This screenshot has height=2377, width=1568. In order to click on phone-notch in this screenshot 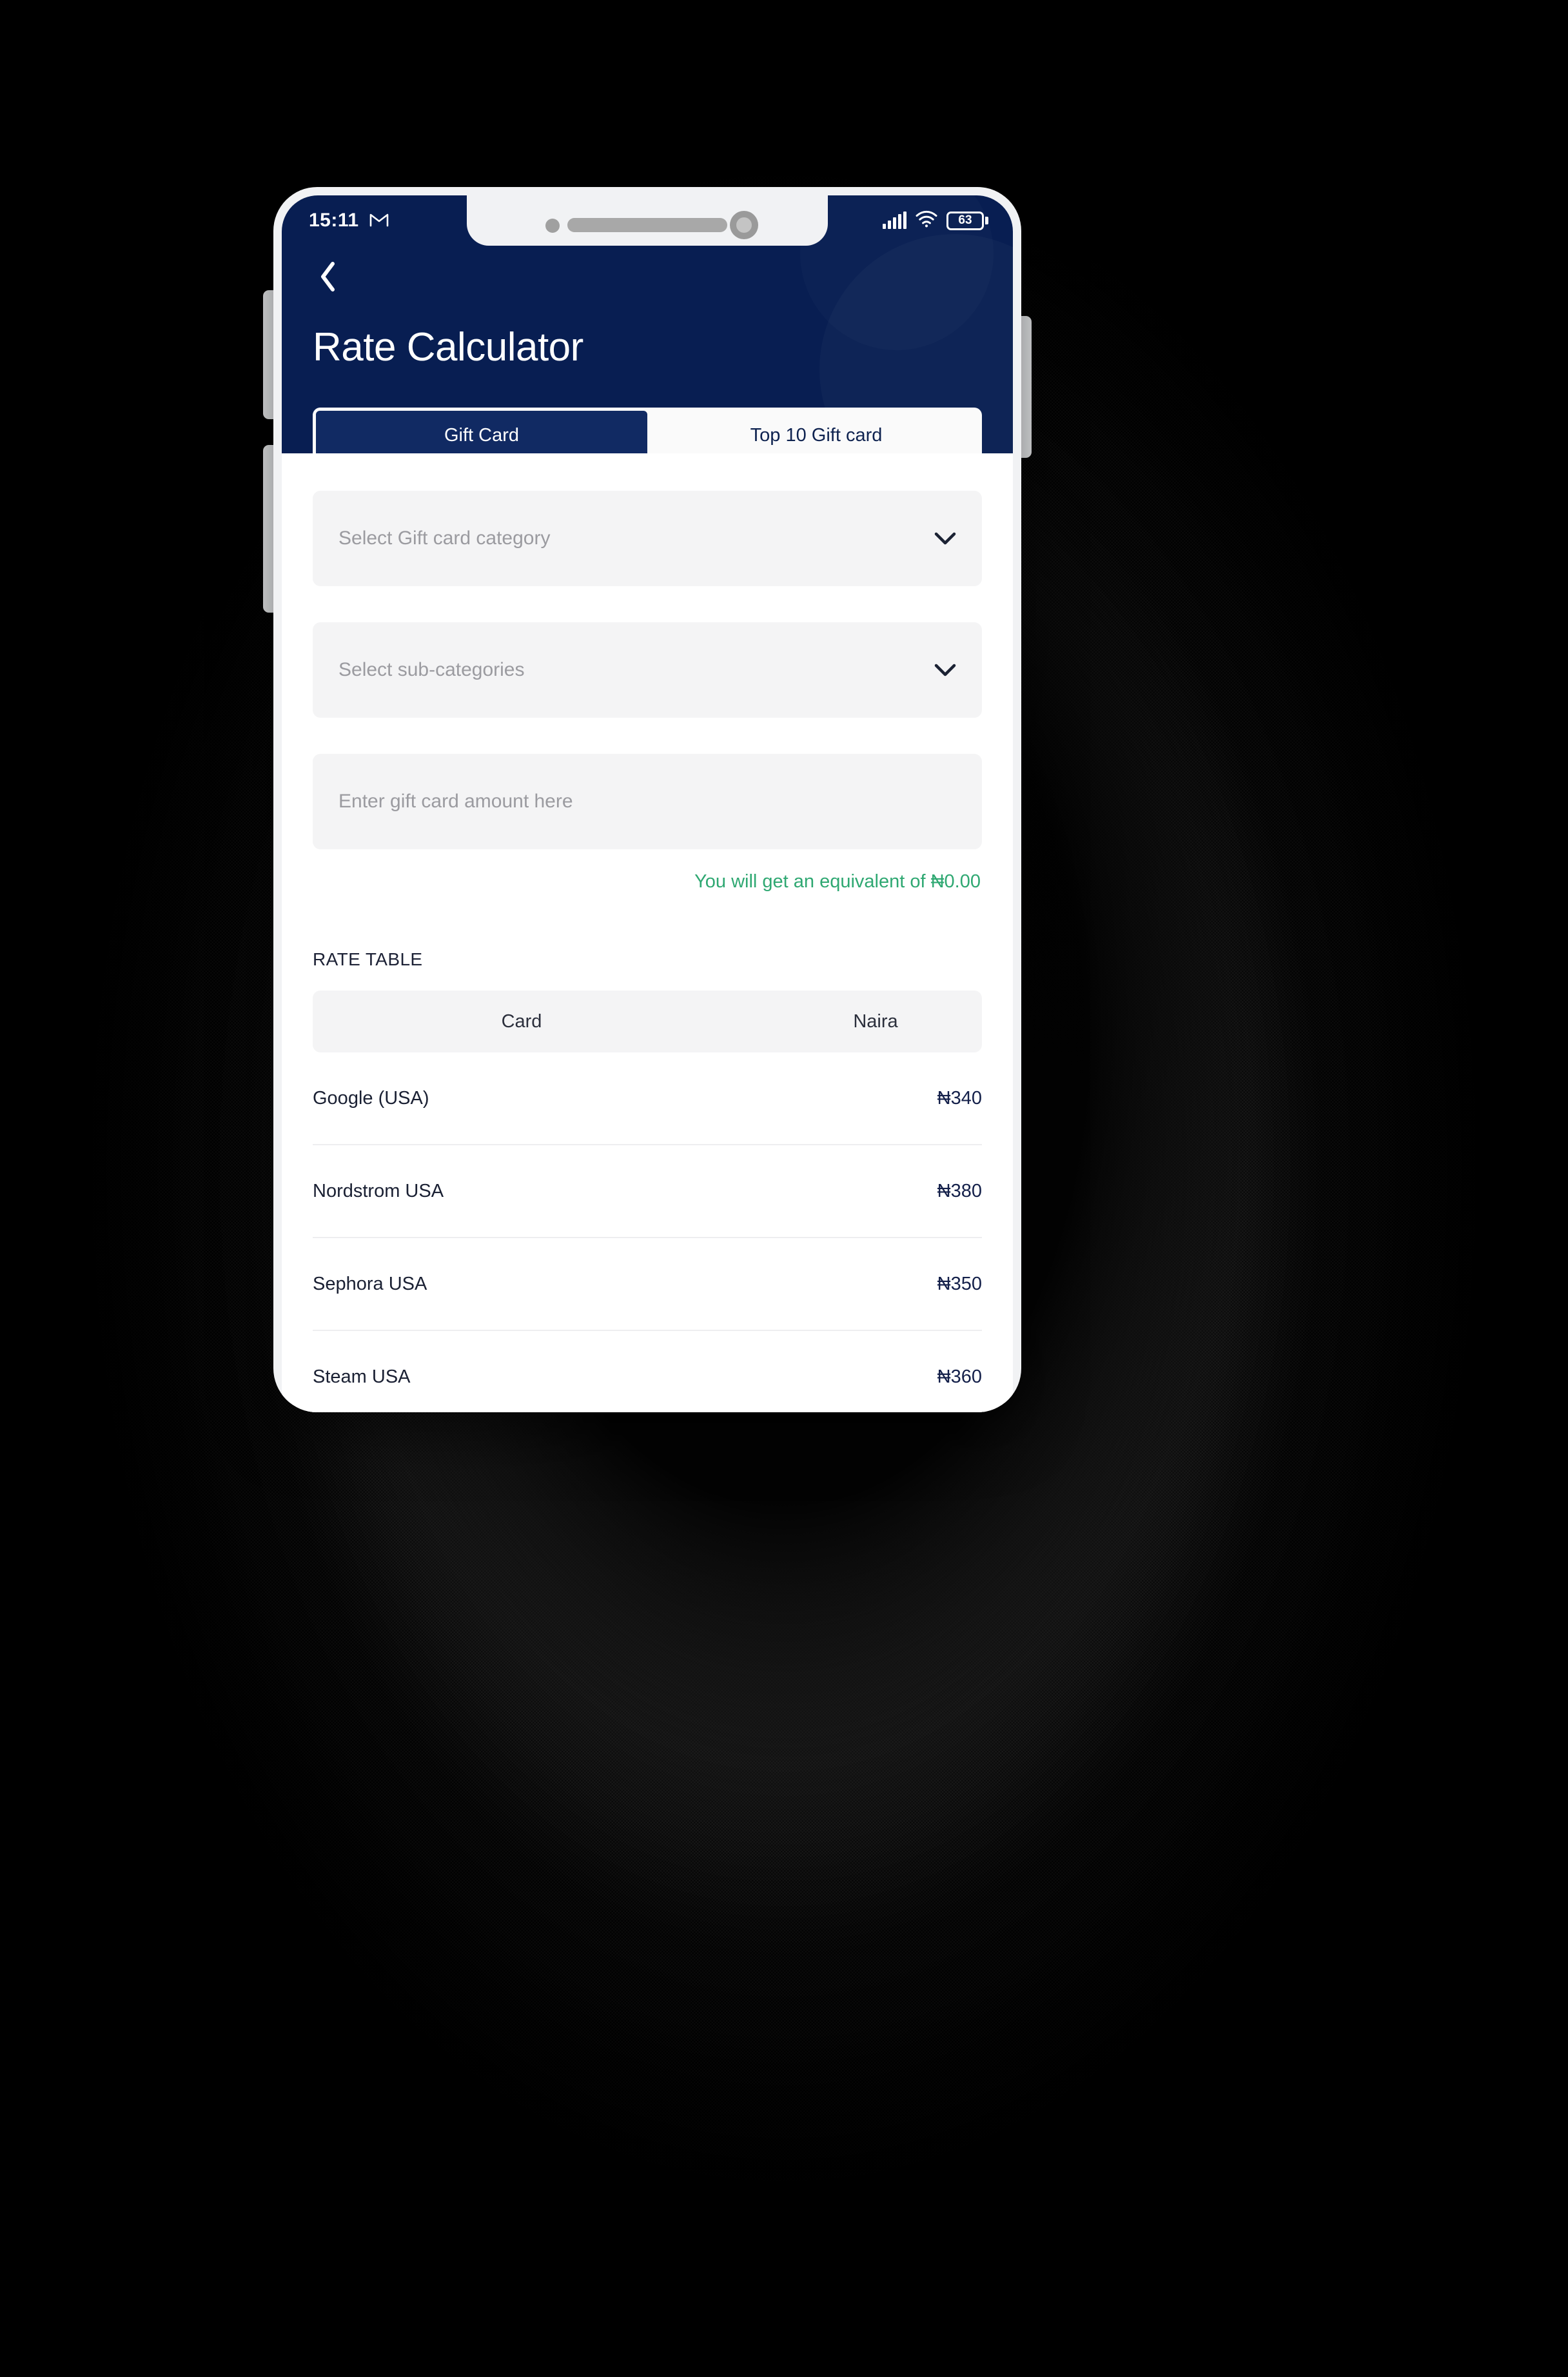, I will do `click(647, 220)`.